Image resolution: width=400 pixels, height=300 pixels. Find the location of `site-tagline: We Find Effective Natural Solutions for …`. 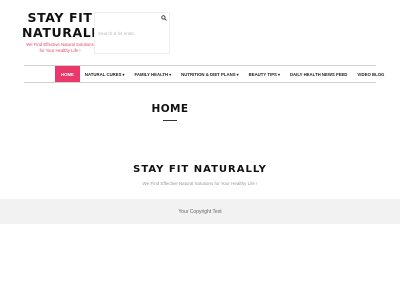

site-tagline: We Find Effective Natural Solutions for … is located at coordinates (60, 48).